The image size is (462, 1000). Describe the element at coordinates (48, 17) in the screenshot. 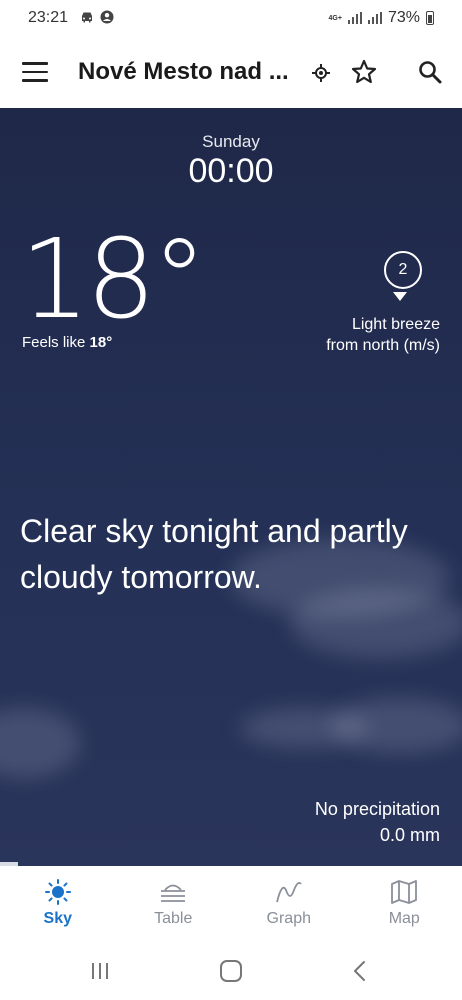

I see `status-time: 23:21` at that location.